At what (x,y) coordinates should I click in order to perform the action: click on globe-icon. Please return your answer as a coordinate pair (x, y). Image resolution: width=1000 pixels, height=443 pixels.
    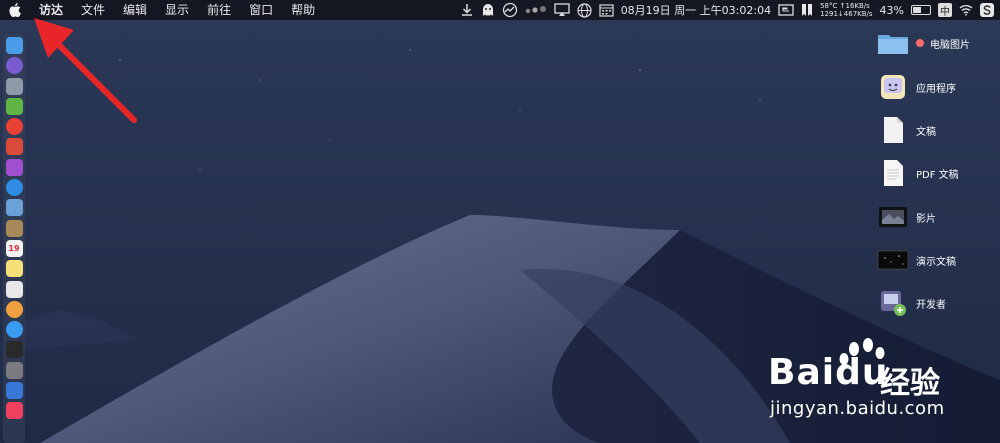
    Looking at the image, I should click on (584, 10).